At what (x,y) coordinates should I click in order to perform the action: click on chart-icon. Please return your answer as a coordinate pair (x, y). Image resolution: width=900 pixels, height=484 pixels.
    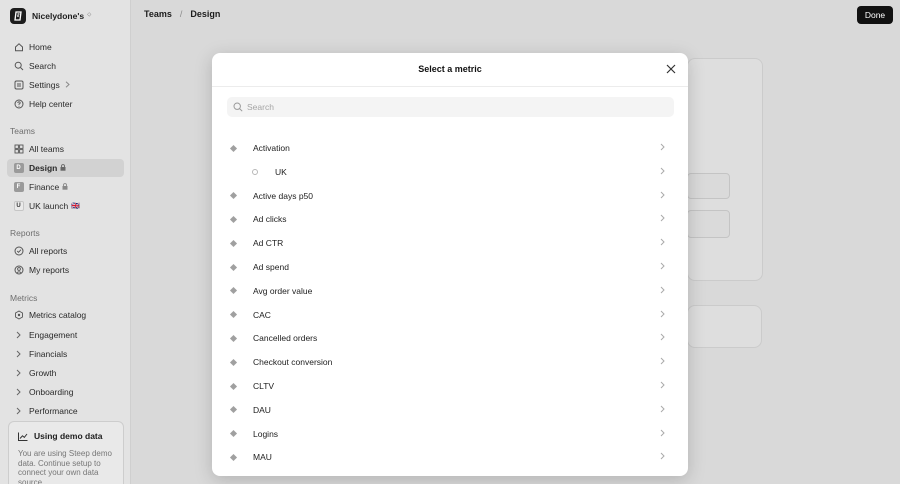
    Looking at the image, I should click on (23, 436).